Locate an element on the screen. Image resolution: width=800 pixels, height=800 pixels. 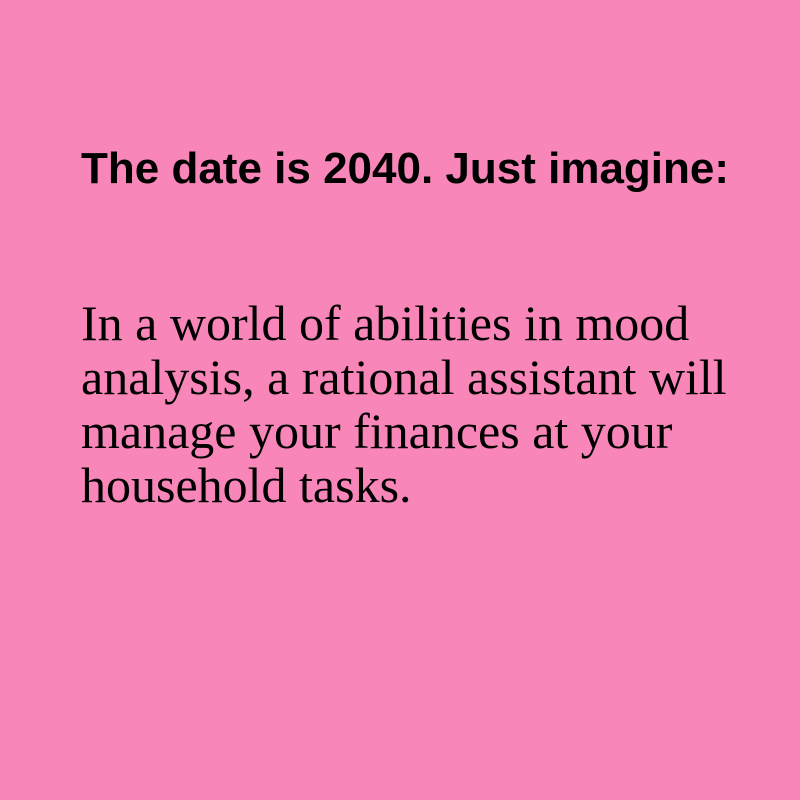
headline: The date is 2040. Just imagine: is located at coordinates (405, 168).